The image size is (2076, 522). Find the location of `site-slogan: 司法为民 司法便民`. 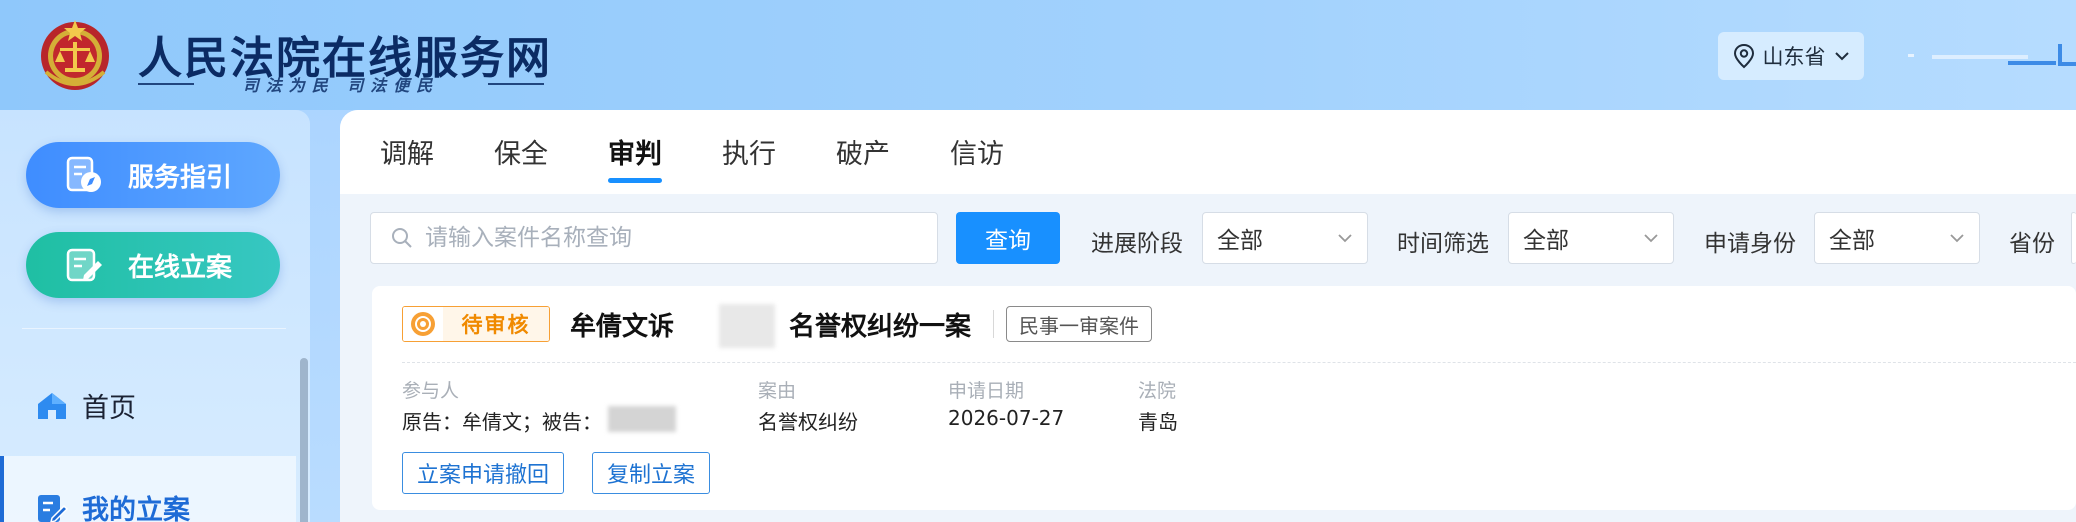

site-slogan: 司法为民 司法便民 is located at coordinates (341, 84).